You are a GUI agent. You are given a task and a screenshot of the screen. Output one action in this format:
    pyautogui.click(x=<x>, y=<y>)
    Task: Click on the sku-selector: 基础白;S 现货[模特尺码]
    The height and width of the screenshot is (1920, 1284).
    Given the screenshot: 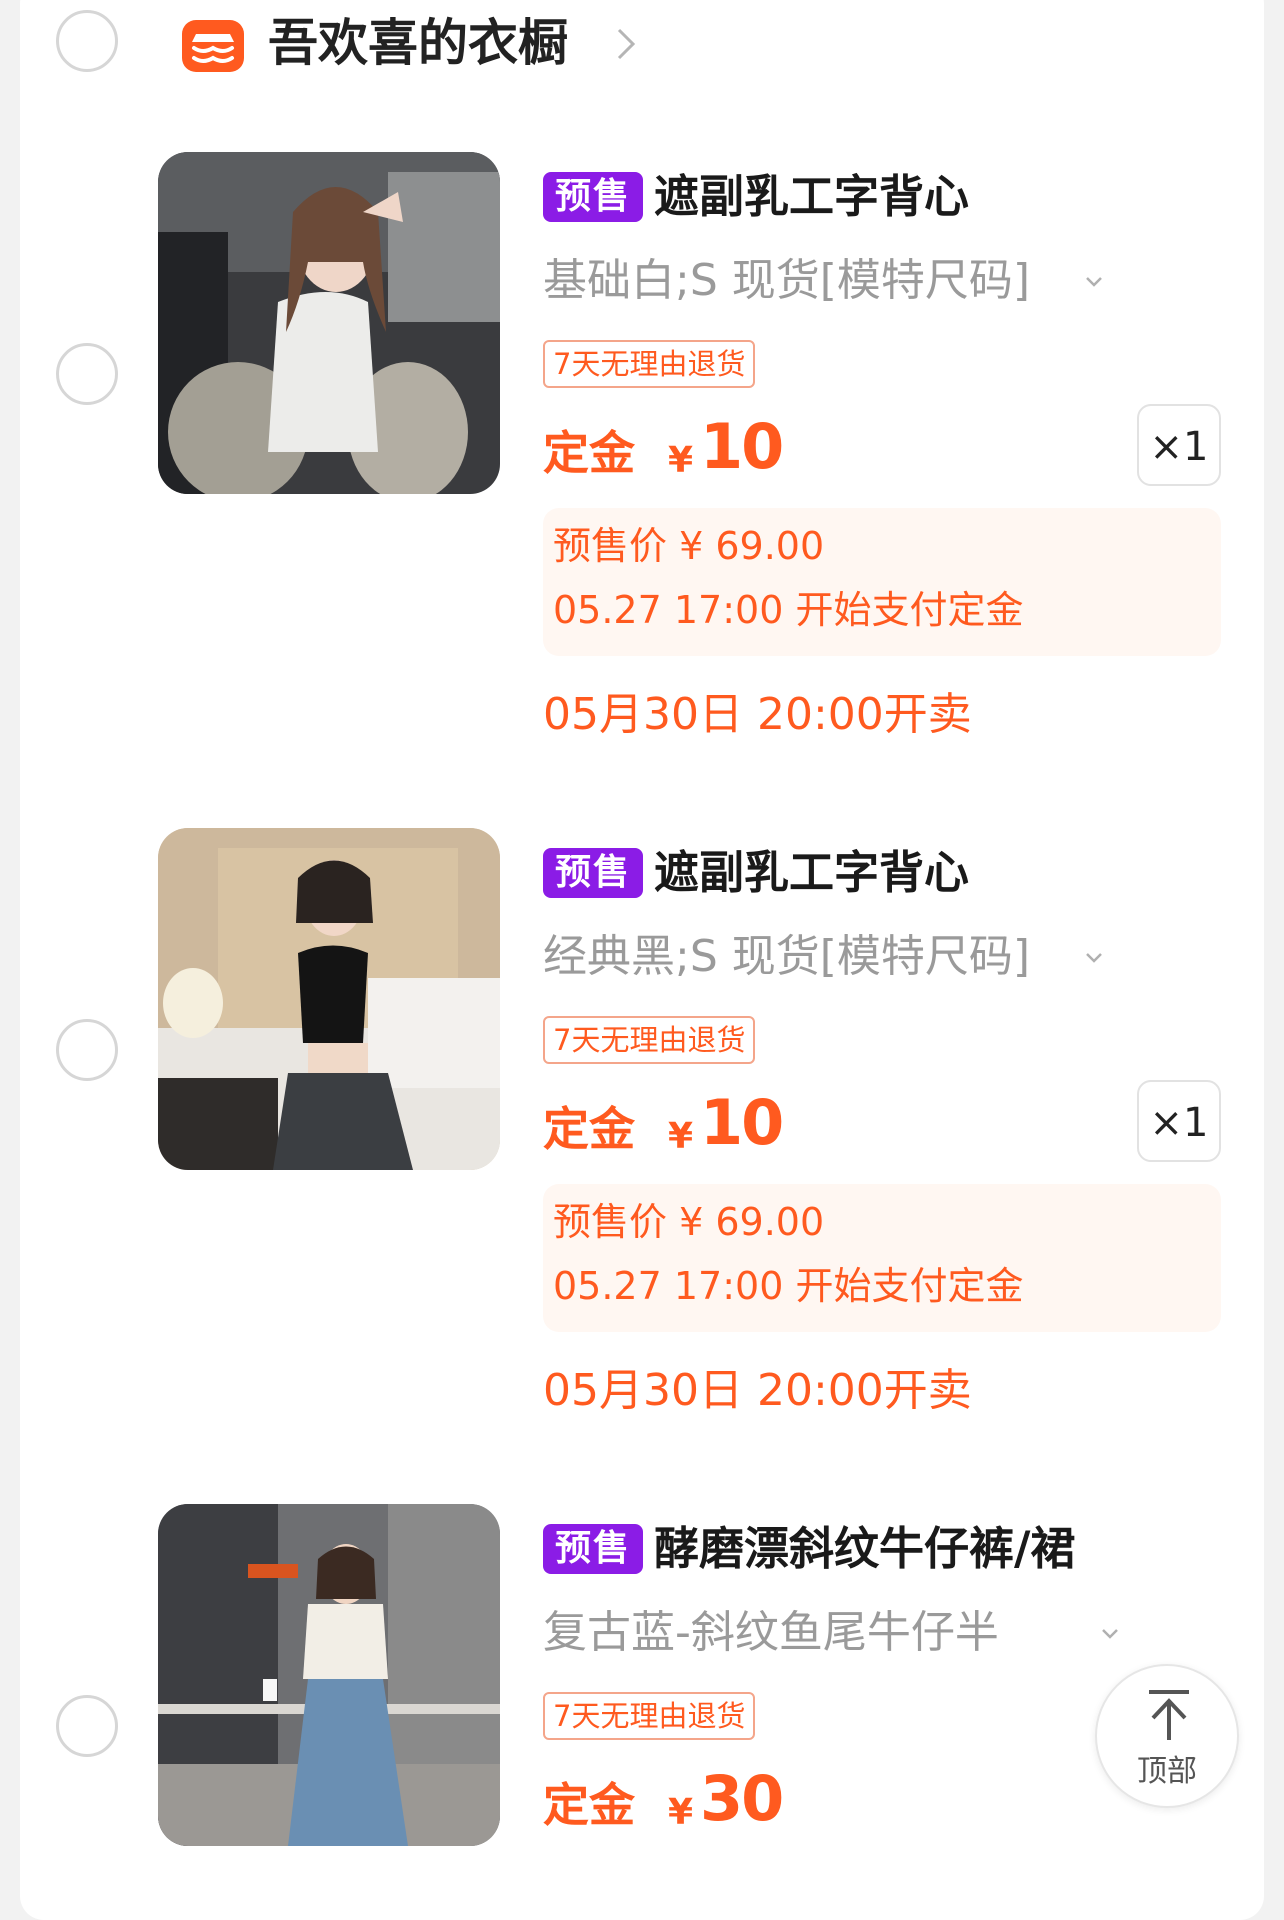 What is the action you would take?
    pyautogui.click(x=786, y=281)
    